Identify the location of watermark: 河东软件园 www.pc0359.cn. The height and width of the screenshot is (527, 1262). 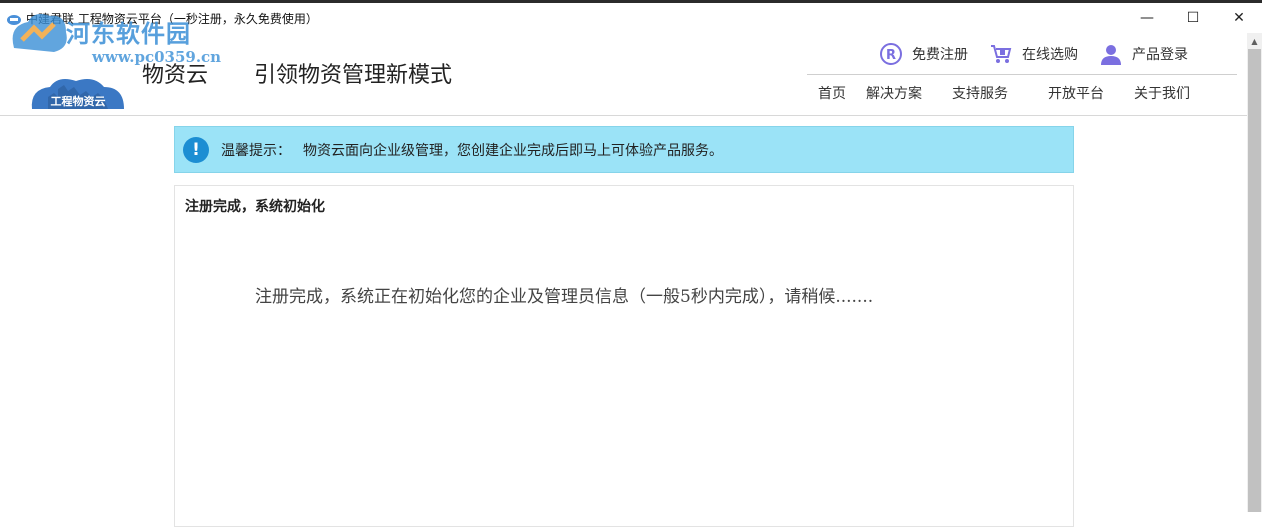
(119, 63).